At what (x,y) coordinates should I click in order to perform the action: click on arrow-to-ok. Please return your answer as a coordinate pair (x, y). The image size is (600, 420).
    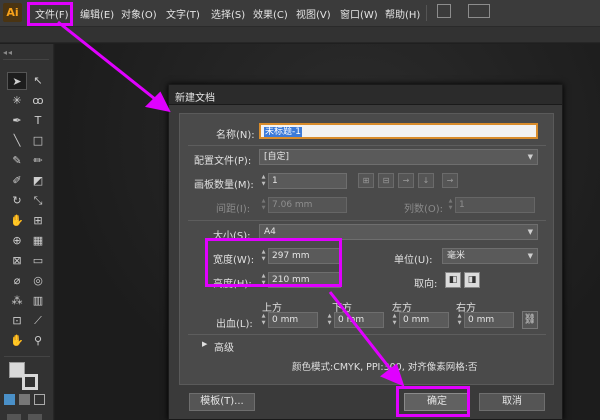
    Looking at the image, I should click on (362, 333).